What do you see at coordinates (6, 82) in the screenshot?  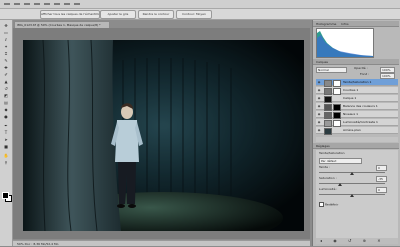 I see `stamp-icon: ▲` at bounding box center [6, 82].